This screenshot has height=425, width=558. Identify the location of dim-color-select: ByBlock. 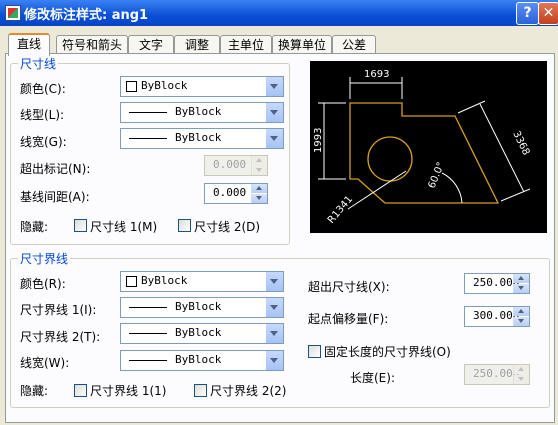
(202, 86).